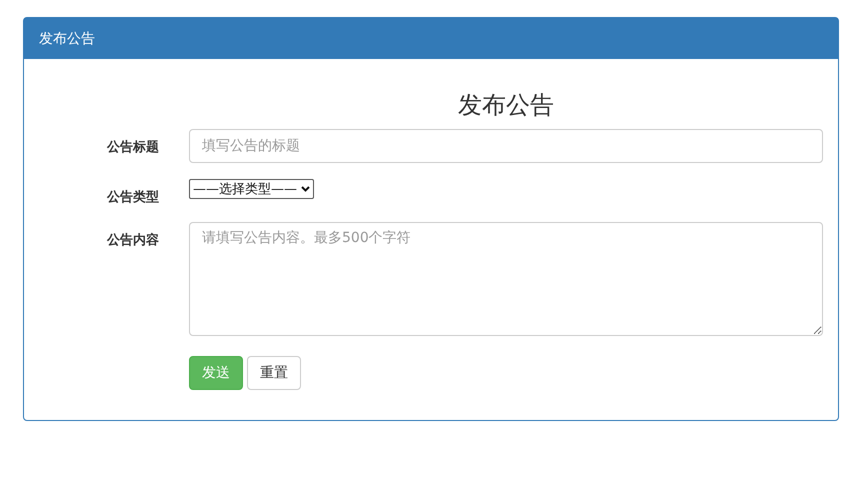 The height and width of the screenshot is (492, 848). Describe the element at coordinates (506, 146) in the screenshot. I see `title-input: 填写公告的标题` at that location.